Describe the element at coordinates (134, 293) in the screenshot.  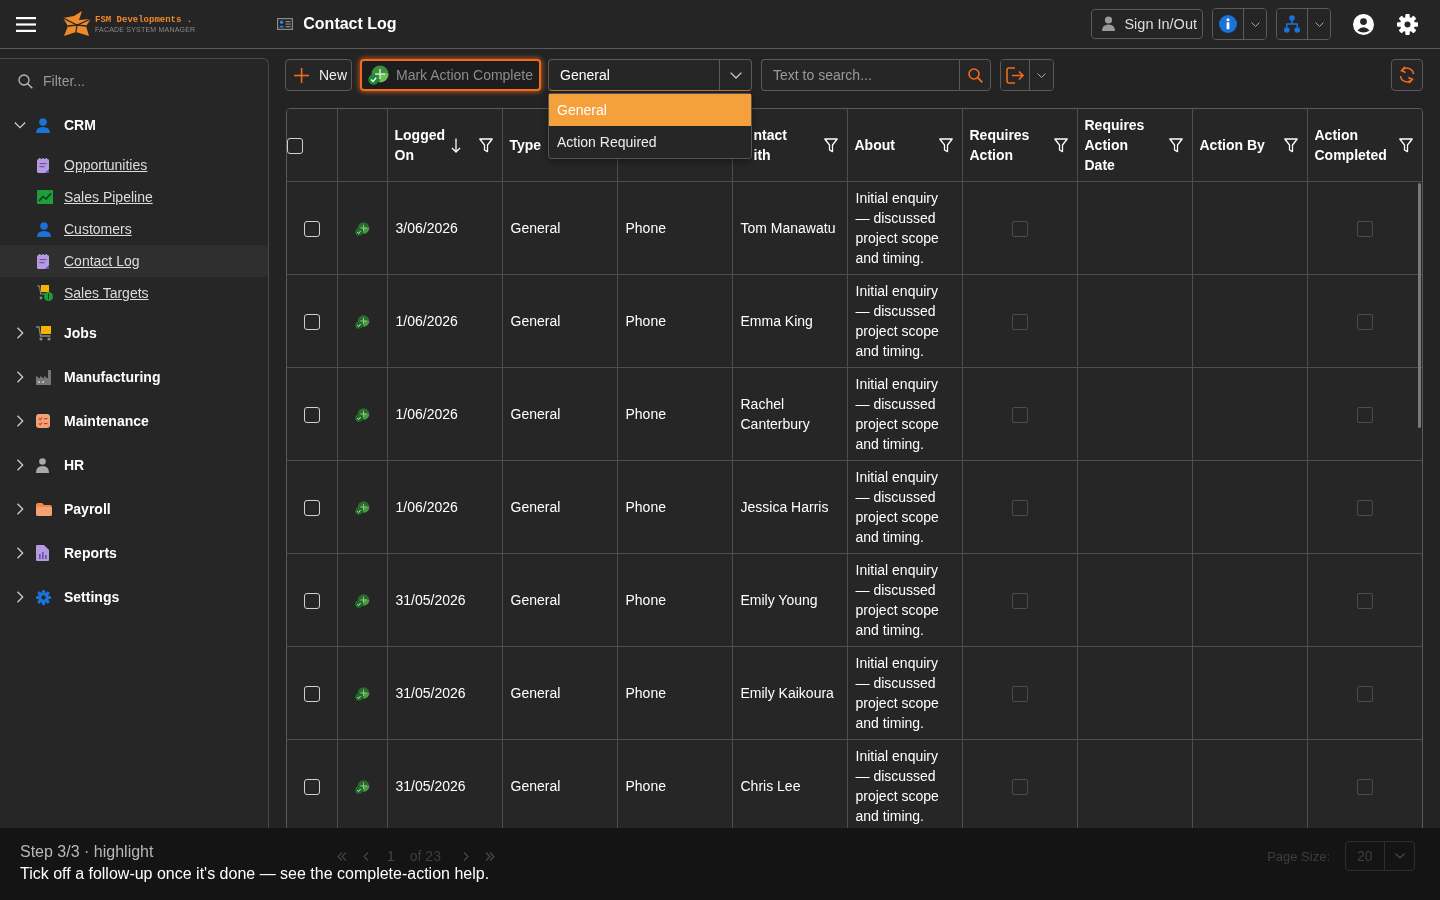
I see `nav-item: Sales Targets` at that location.